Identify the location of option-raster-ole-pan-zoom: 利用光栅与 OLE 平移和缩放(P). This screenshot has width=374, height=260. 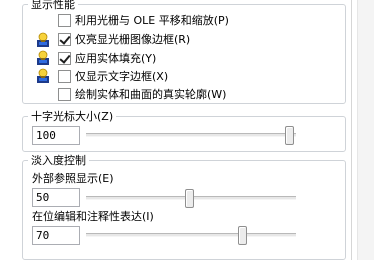
(143, 20).